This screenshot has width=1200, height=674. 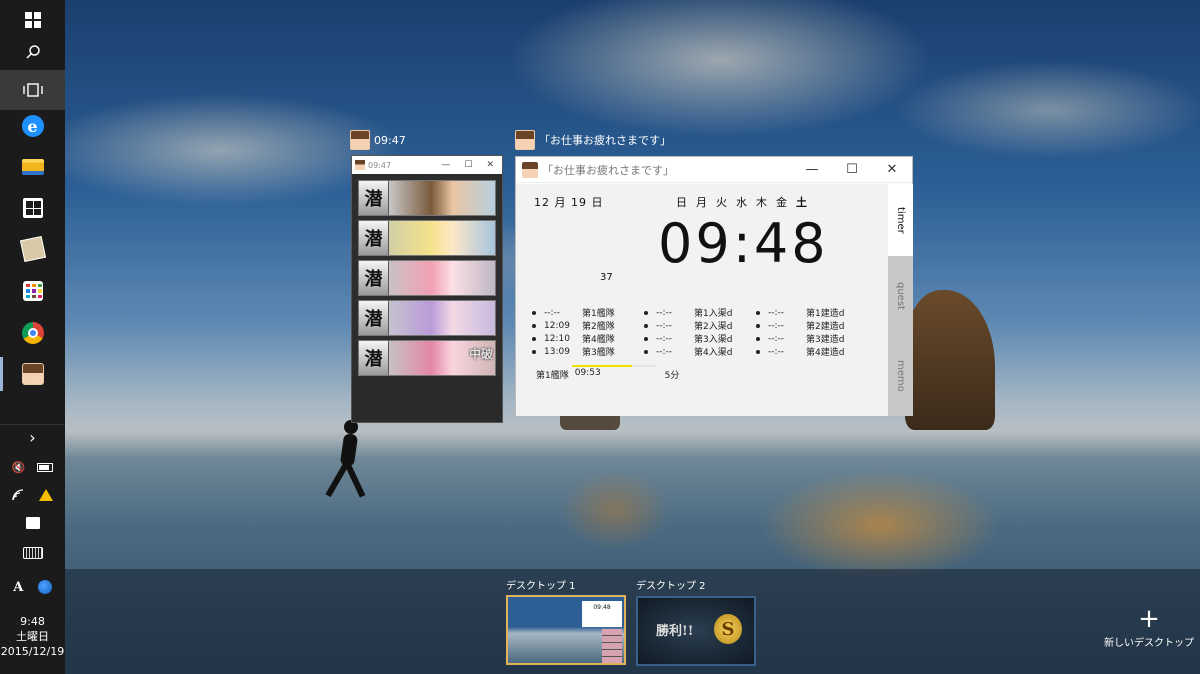 I want to click on edge-button: e, so click(x=32, y=126).